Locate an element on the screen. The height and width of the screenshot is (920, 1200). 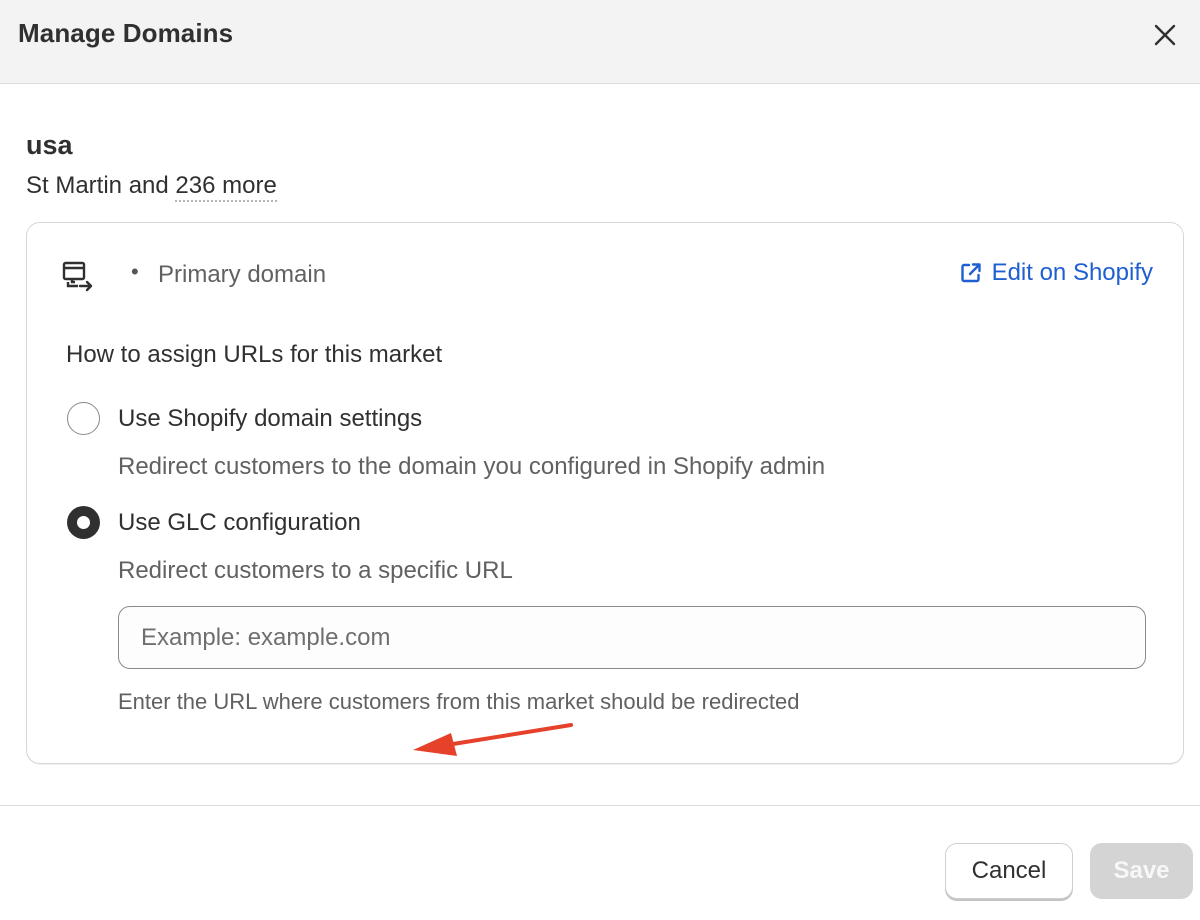
radio-shopify-domain-settings is located at coordinates (83, 418).